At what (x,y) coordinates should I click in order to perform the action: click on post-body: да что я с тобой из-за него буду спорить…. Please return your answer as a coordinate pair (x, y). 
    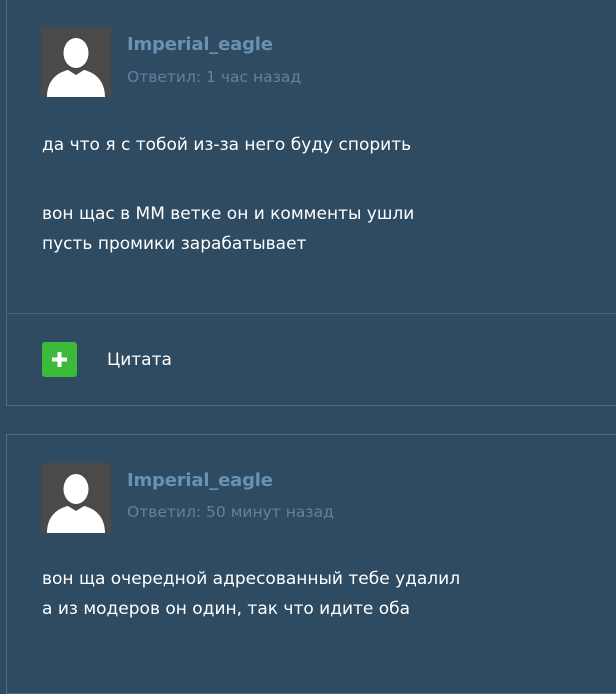
    Looking at the image, I should click on (228, 194).